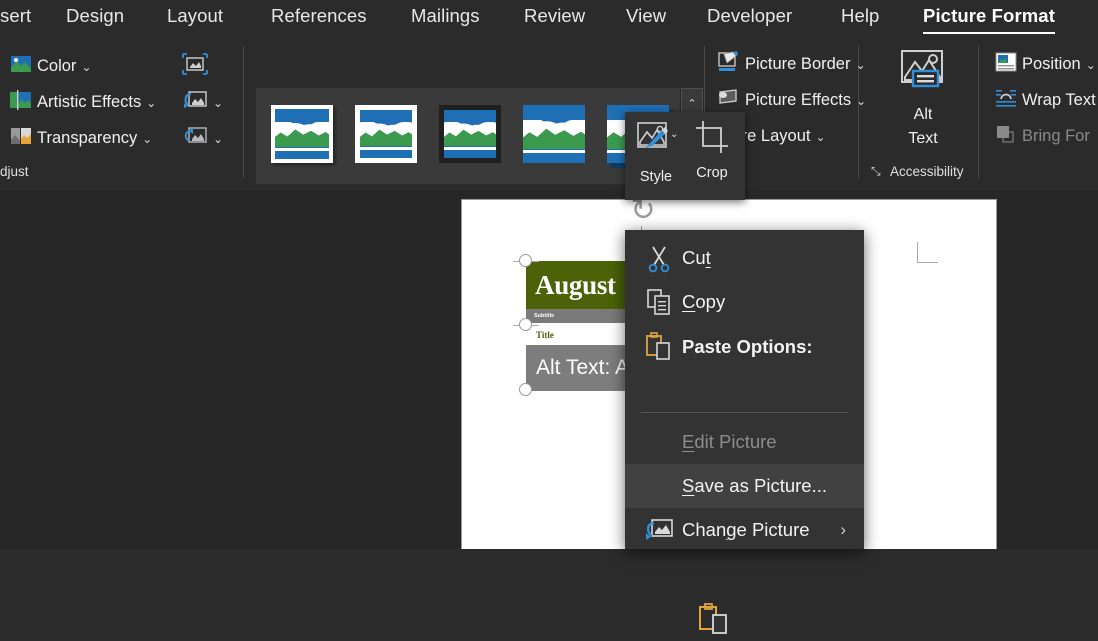 The height and width of the screenshot is (641, 1098). Describe the element at coordinates (525, 260) in the screenshot. I see `resize-handle-top-left` at that location.